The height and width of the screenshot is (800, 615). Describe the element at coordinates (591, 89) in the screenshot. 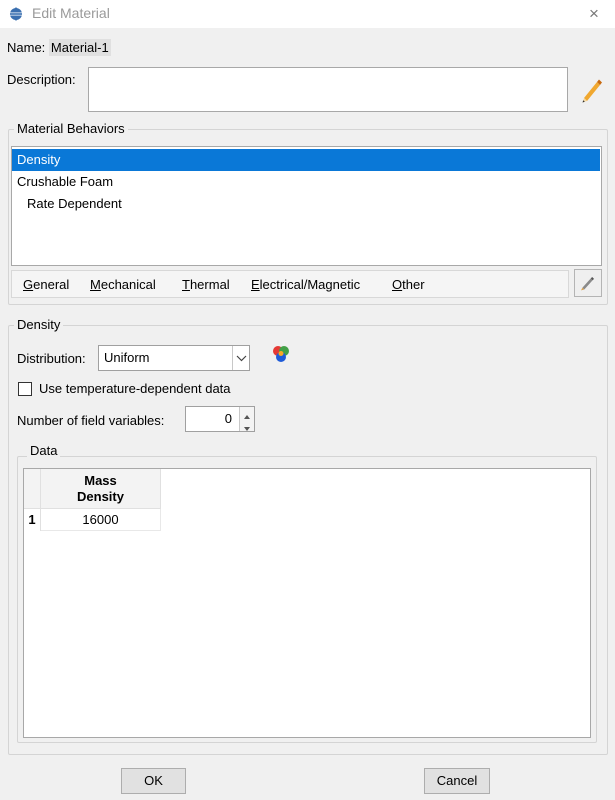

I see `pencil-icon` at that location.